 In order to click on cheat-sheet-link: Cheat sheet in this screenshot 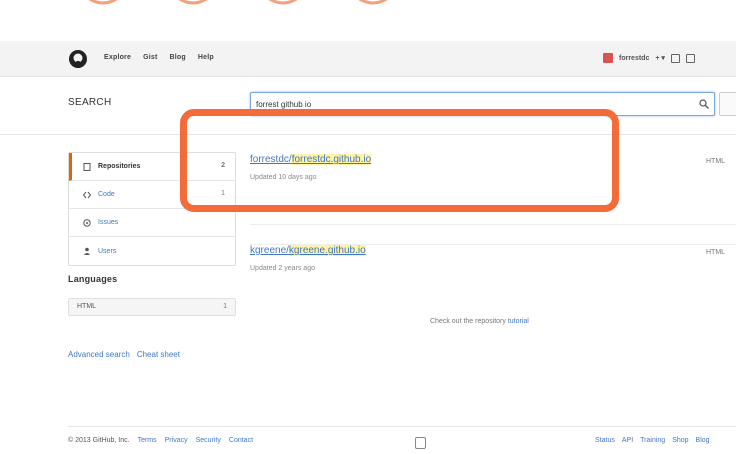, I will do `click(158, 354)`.